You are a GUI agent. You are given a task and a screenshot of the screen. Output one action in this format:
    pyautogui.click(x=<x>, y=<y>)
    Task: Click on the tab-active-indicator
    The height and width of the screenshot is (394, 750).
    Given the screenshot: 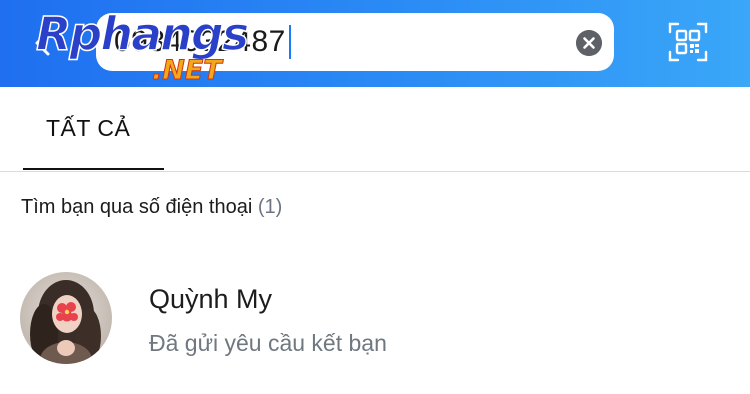 What is the action you would take?
    pyautogui.click(x=93, y=169)
    